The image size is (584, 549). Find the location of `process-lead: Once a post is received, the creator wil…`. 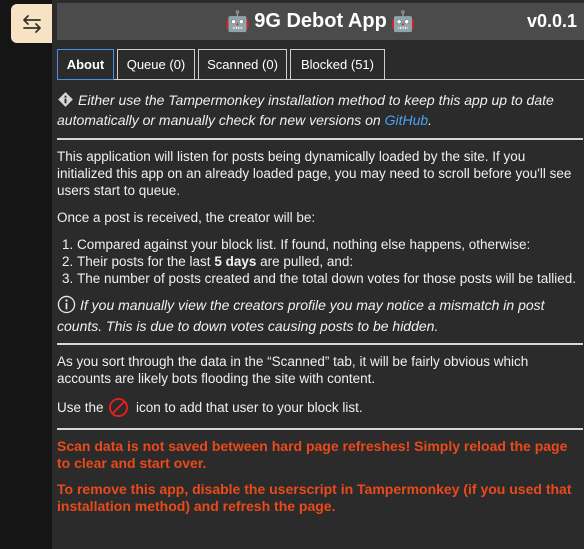

process-lead: Once a post is received, the creator wil… is located at coordinates (186, 217).